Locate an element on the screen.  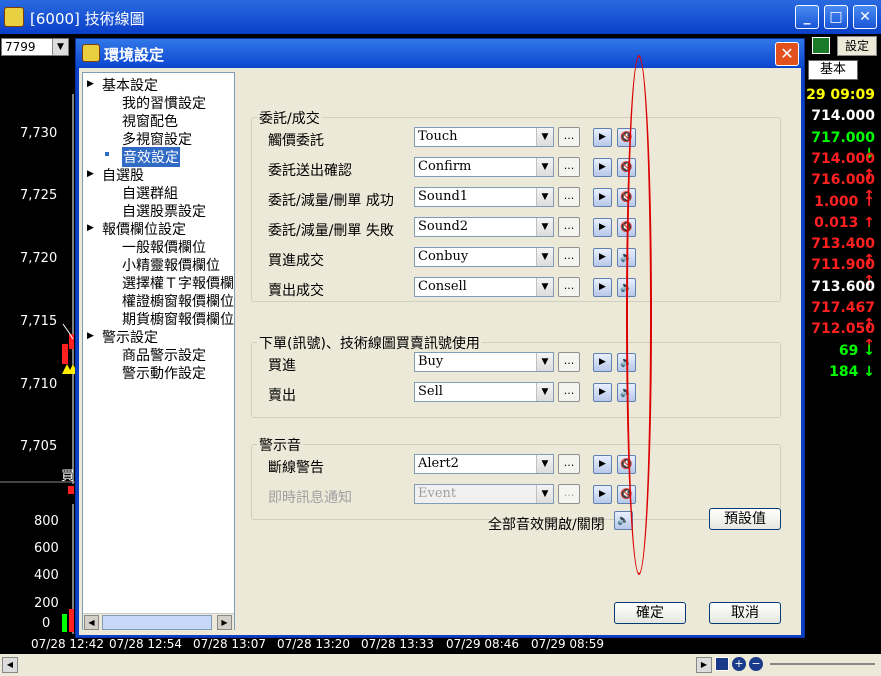
excel-icon is located at coordinates (821, 45).